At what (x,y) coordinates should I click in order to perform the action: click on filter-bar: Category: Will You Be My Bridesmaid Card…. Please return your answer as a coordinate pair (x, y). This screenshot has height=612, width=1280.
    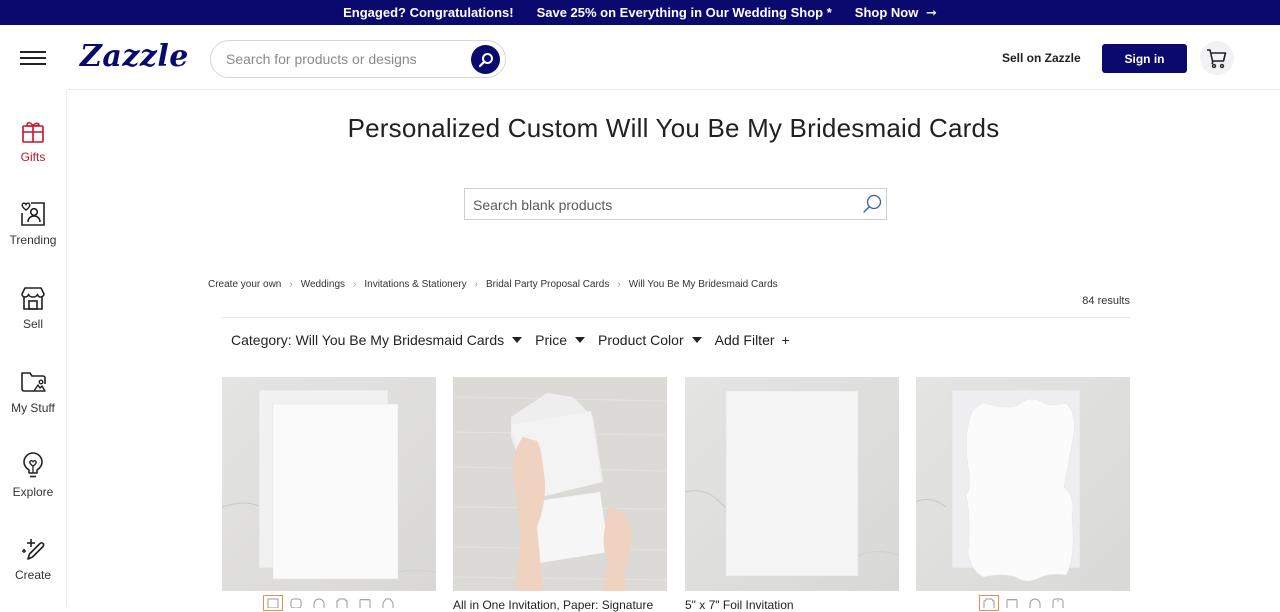
    Looking at the image, I should click on (517, 340).